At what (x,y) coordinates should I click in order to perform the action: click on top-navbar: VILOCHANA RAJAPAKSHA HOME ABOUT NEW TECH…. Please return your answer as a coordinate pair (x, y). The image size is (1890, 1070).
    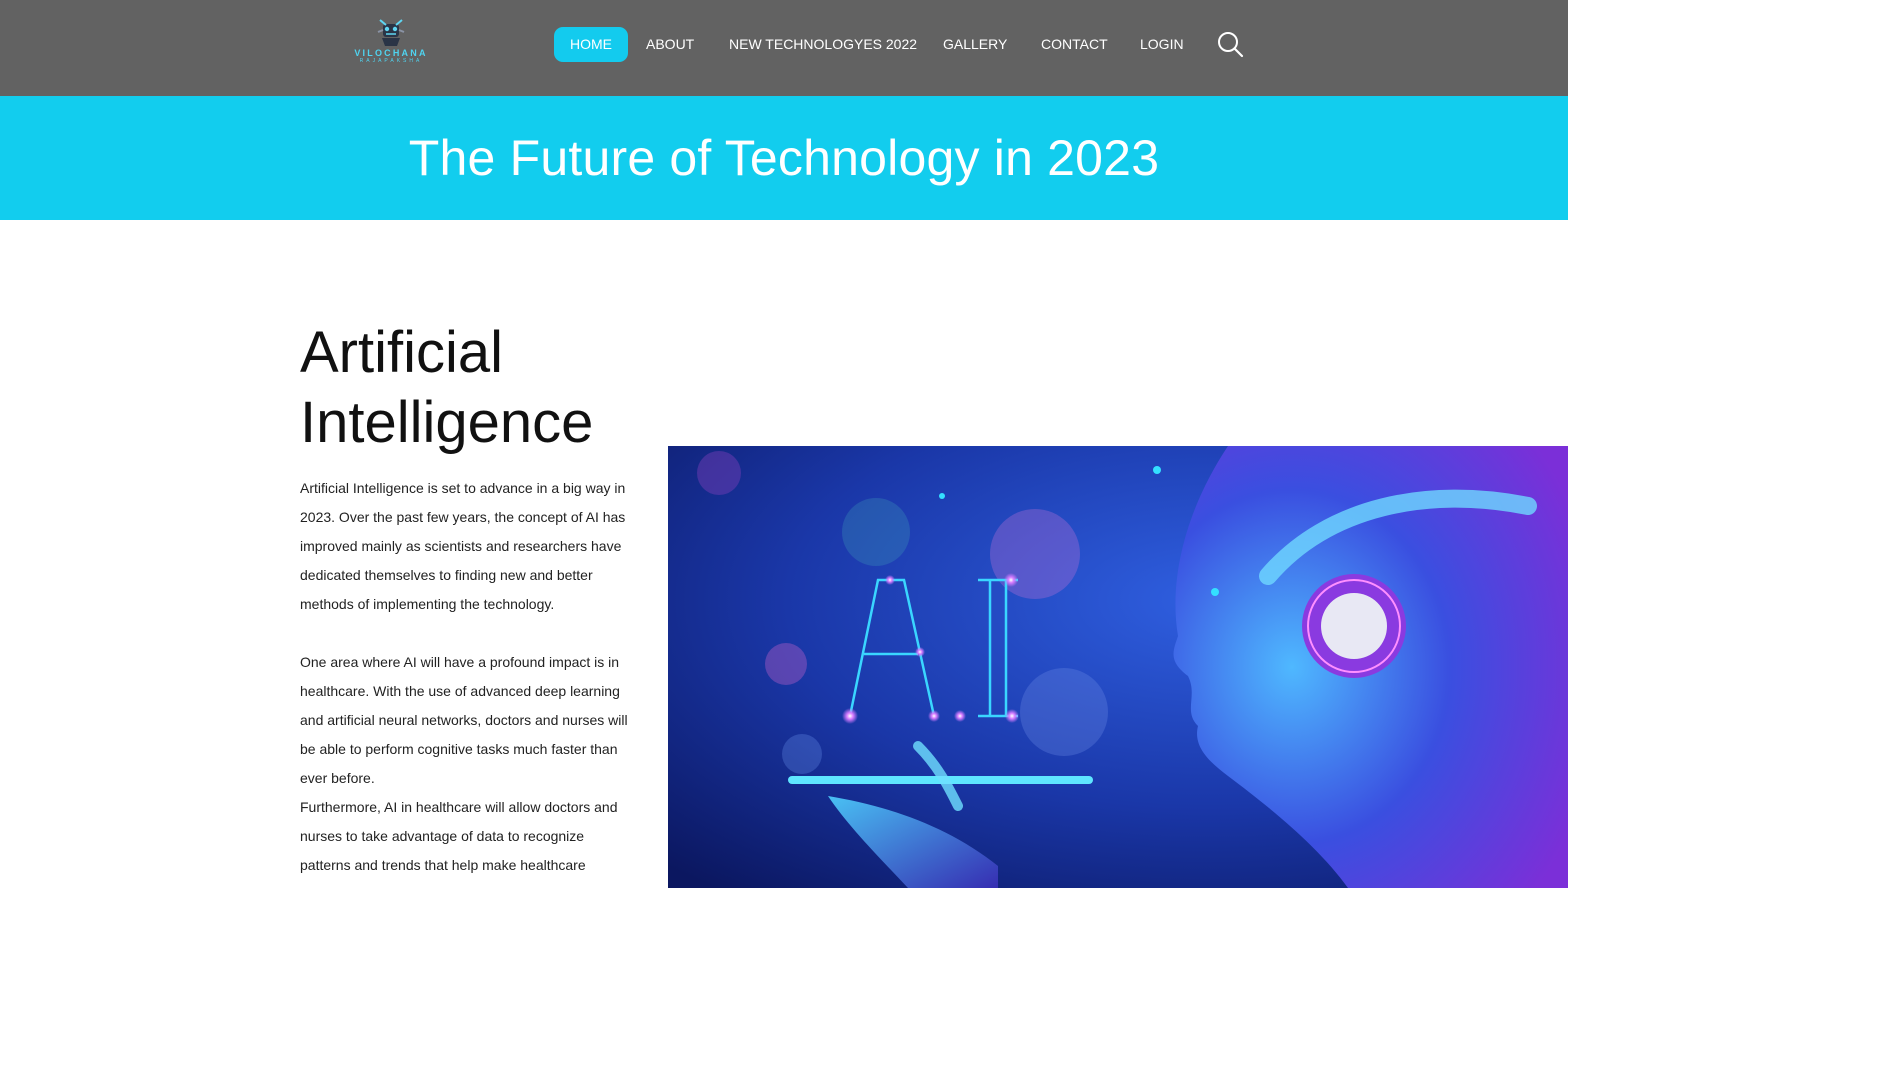
    Looking at the image, I should click on (784, 48).